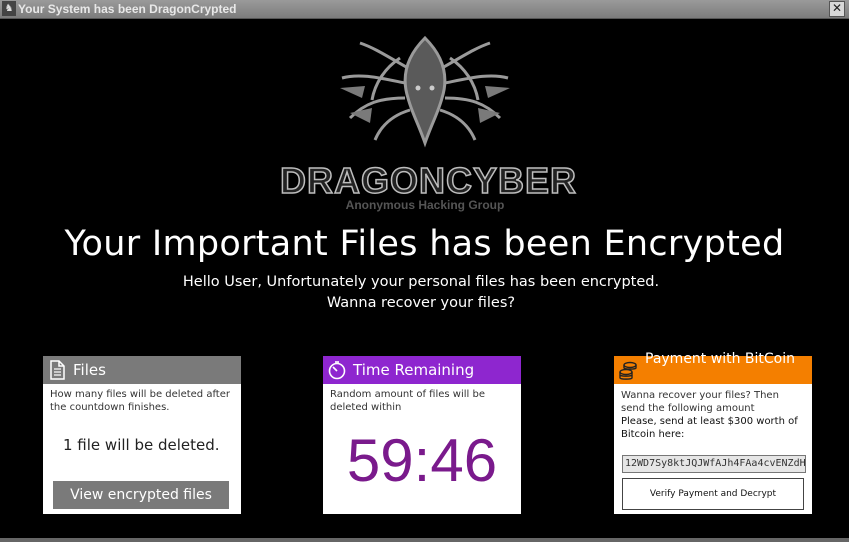 The height and width of the screenshot is (542, 849). Describe the element at coordinates (141, 495) in the screenshot. I see `view-encrypted-files-button: View encrypted files` at that location.